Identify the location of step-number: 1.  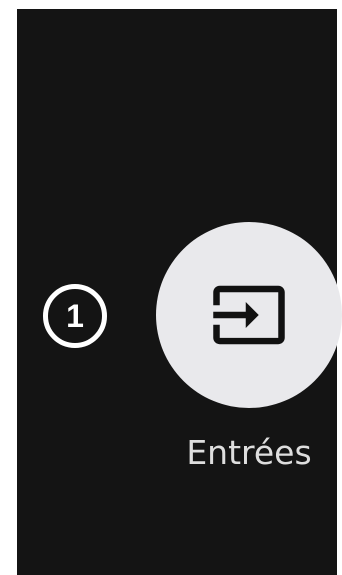
(75, 316).